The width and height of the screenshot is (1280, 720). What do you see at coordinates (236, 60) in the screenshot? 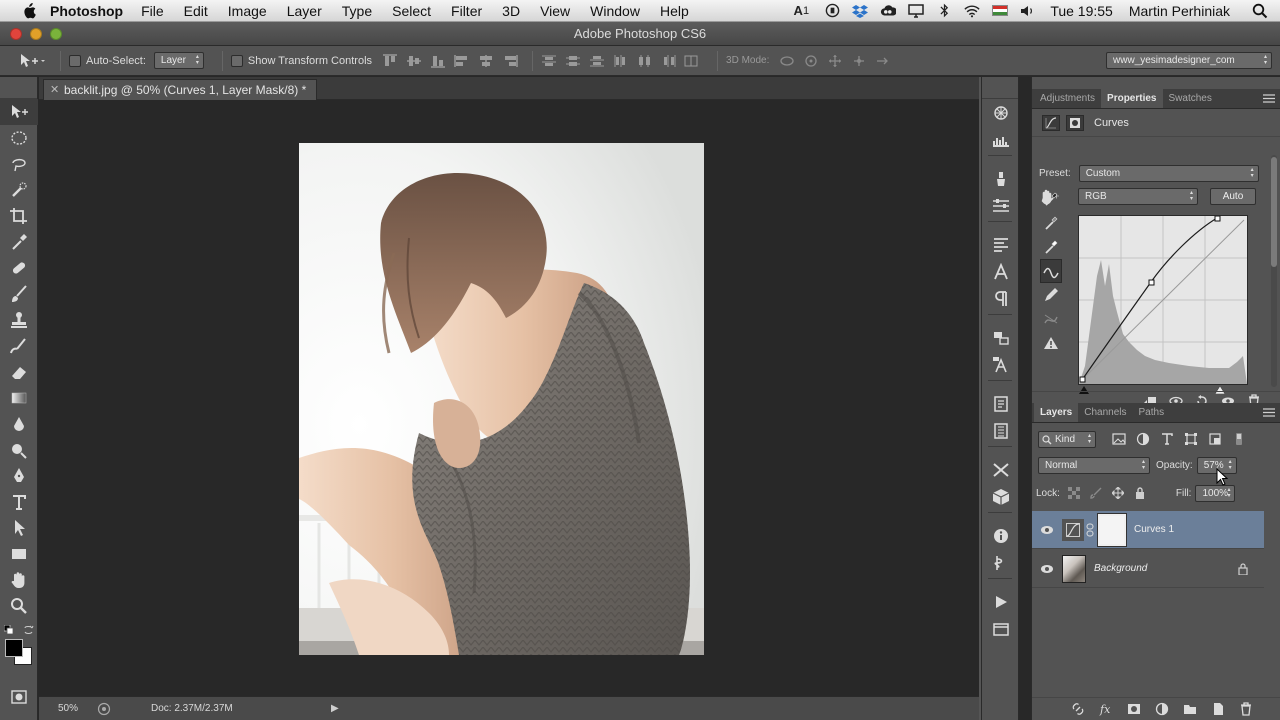
I see `show-transform-check-box` at bounding box center [236, 60].